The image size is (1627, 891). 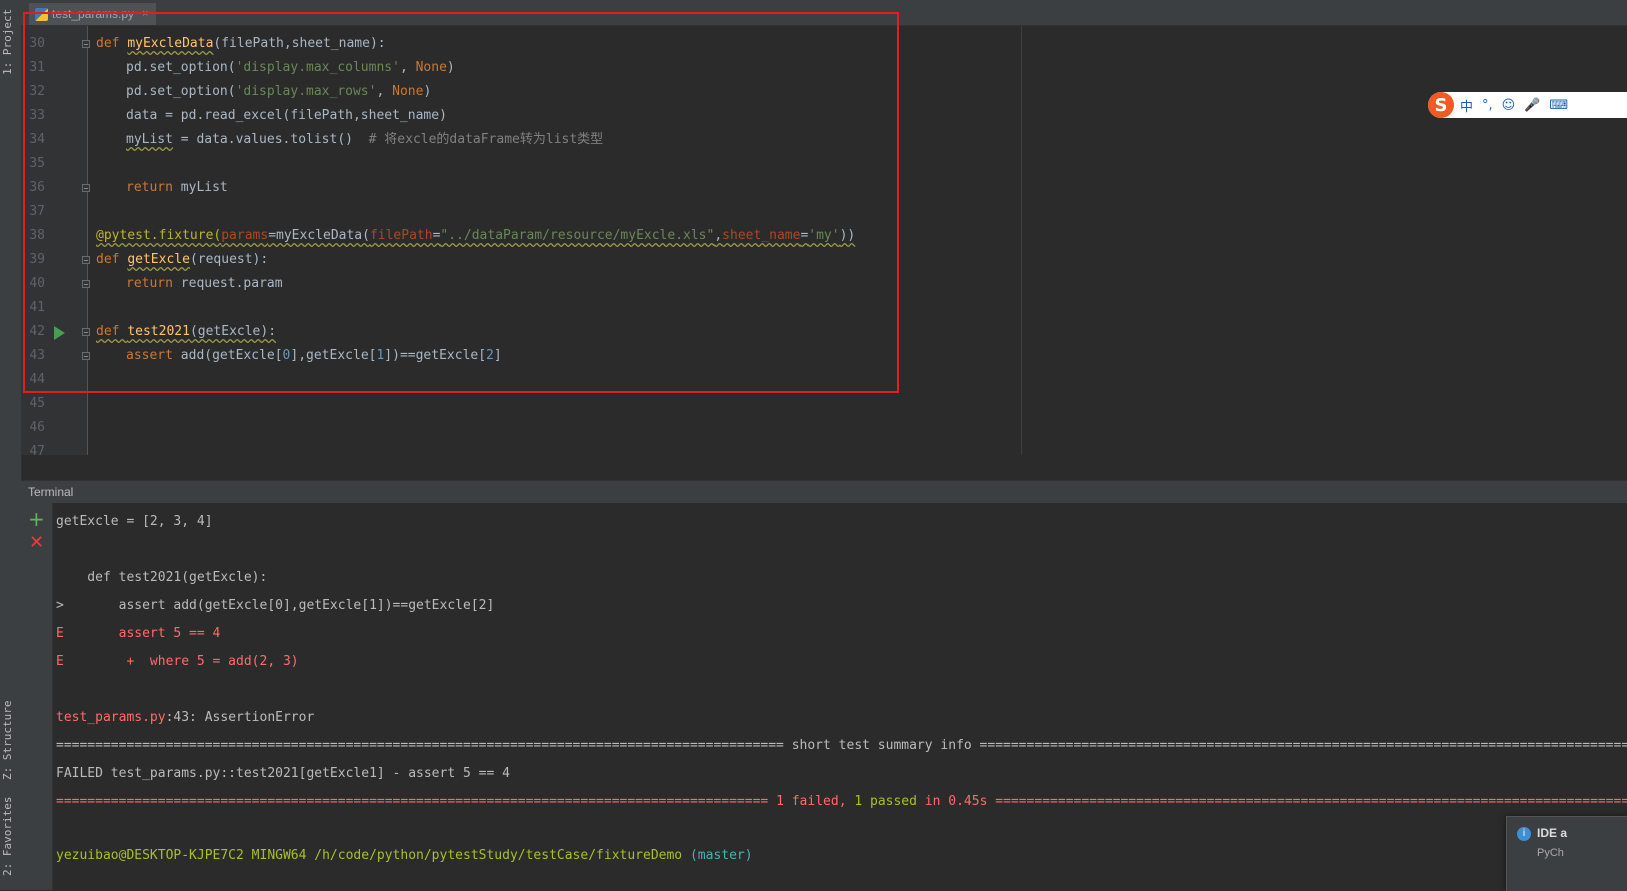 I want to click on number-literal: 2, so click(x=490, y=355).